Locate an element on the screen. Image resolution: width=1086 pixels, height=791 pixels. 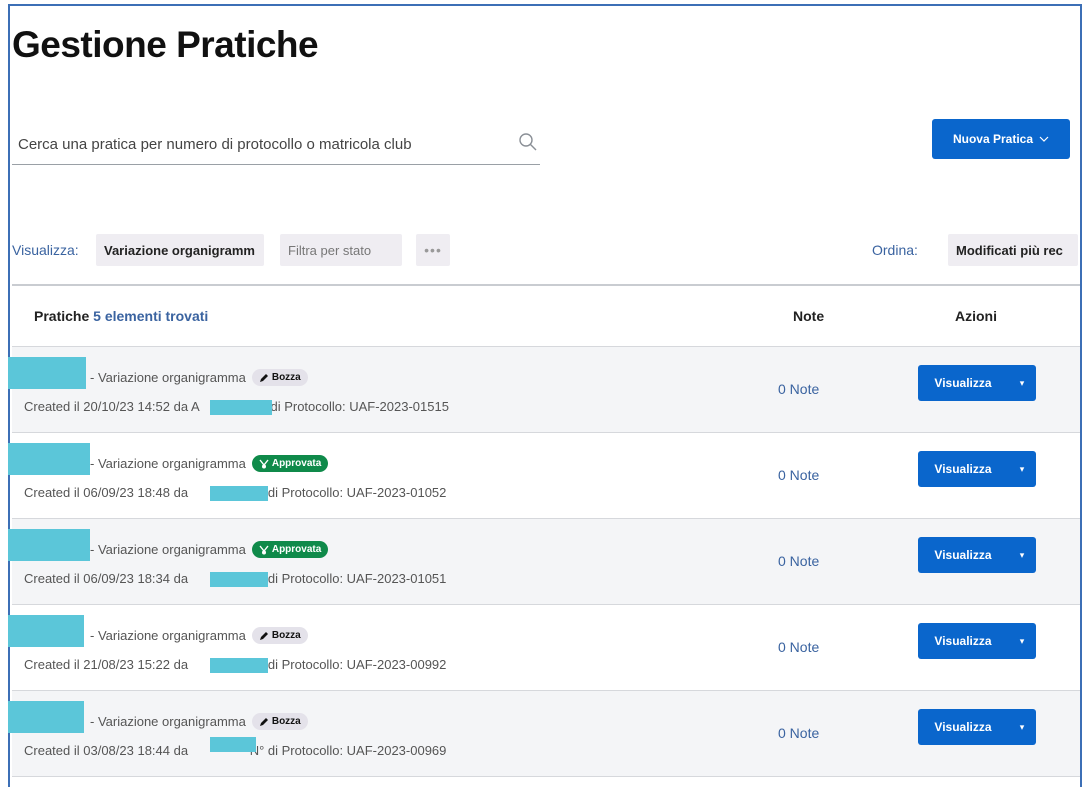
view-select: Variazione organigramm is located at coordinates (180, 250).